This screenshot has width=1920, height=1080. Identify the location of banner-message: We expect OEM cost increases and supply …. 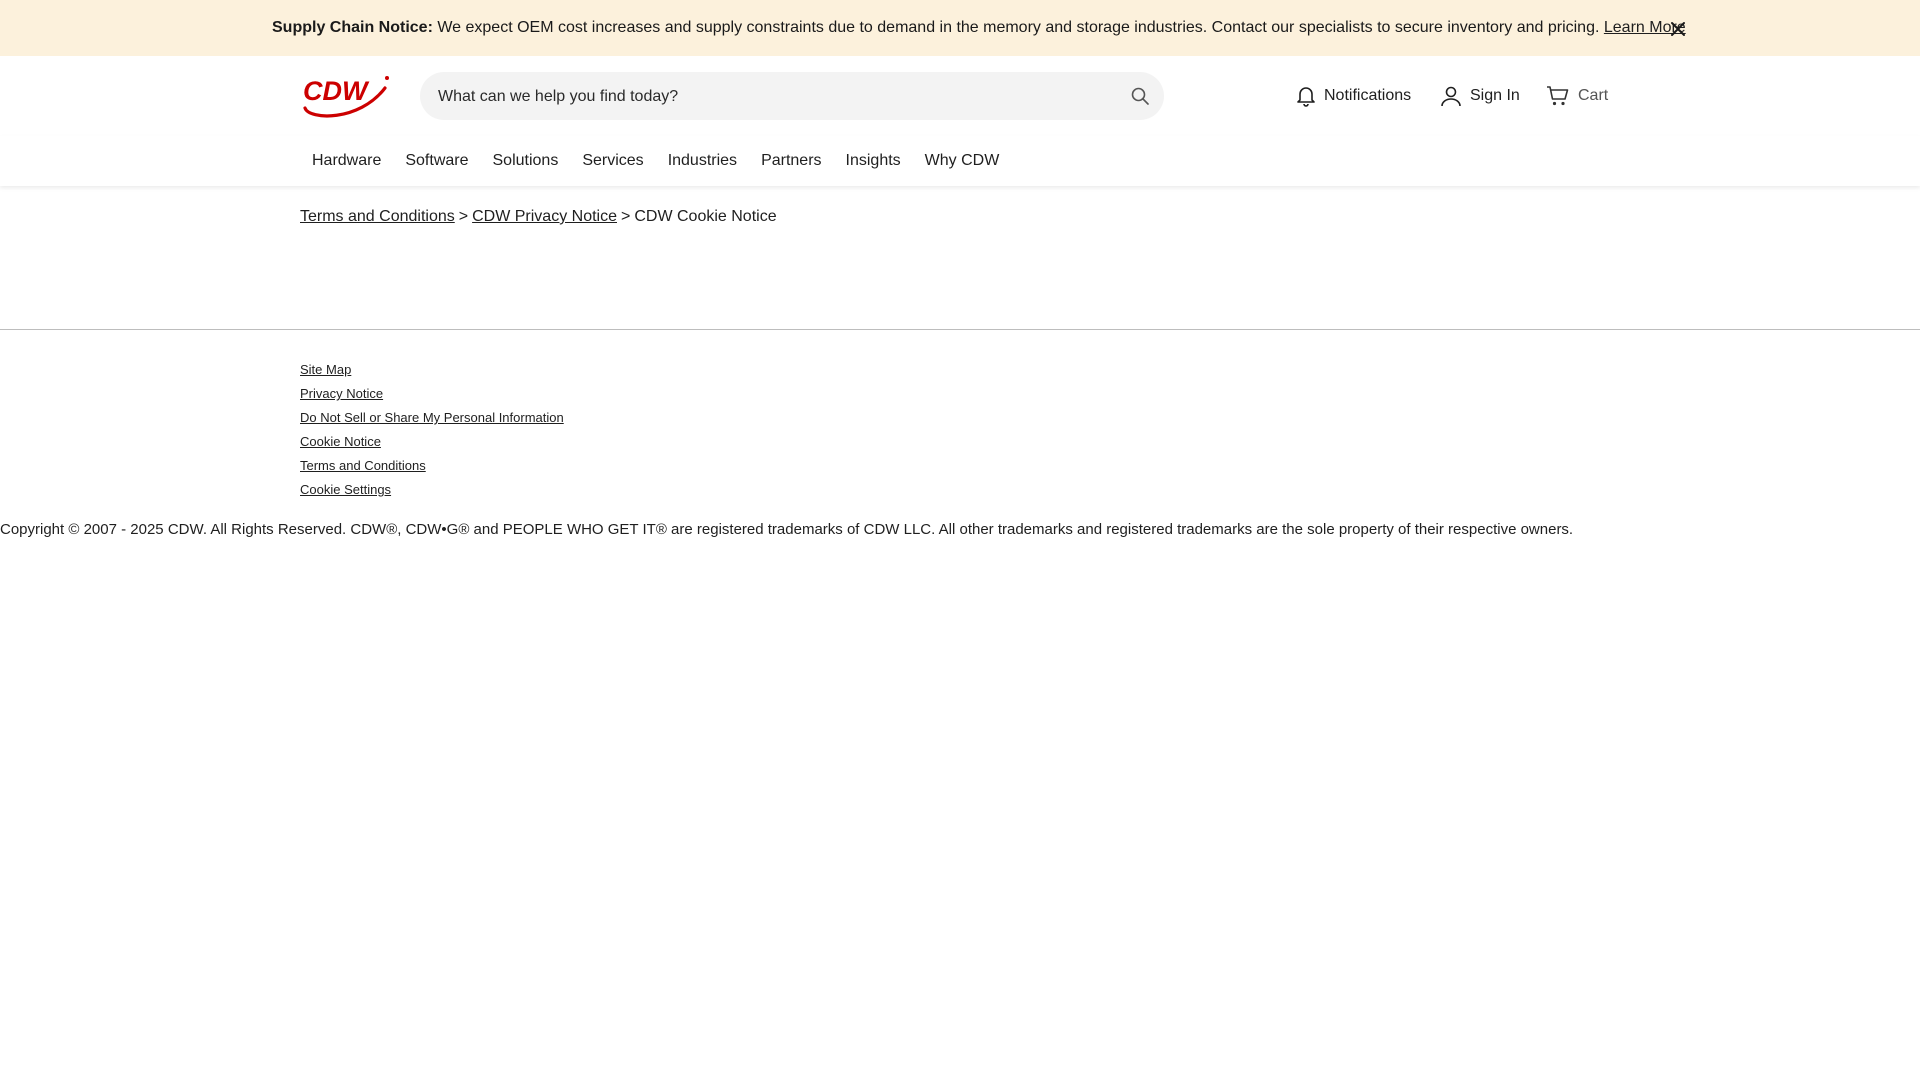
(1018, 27).